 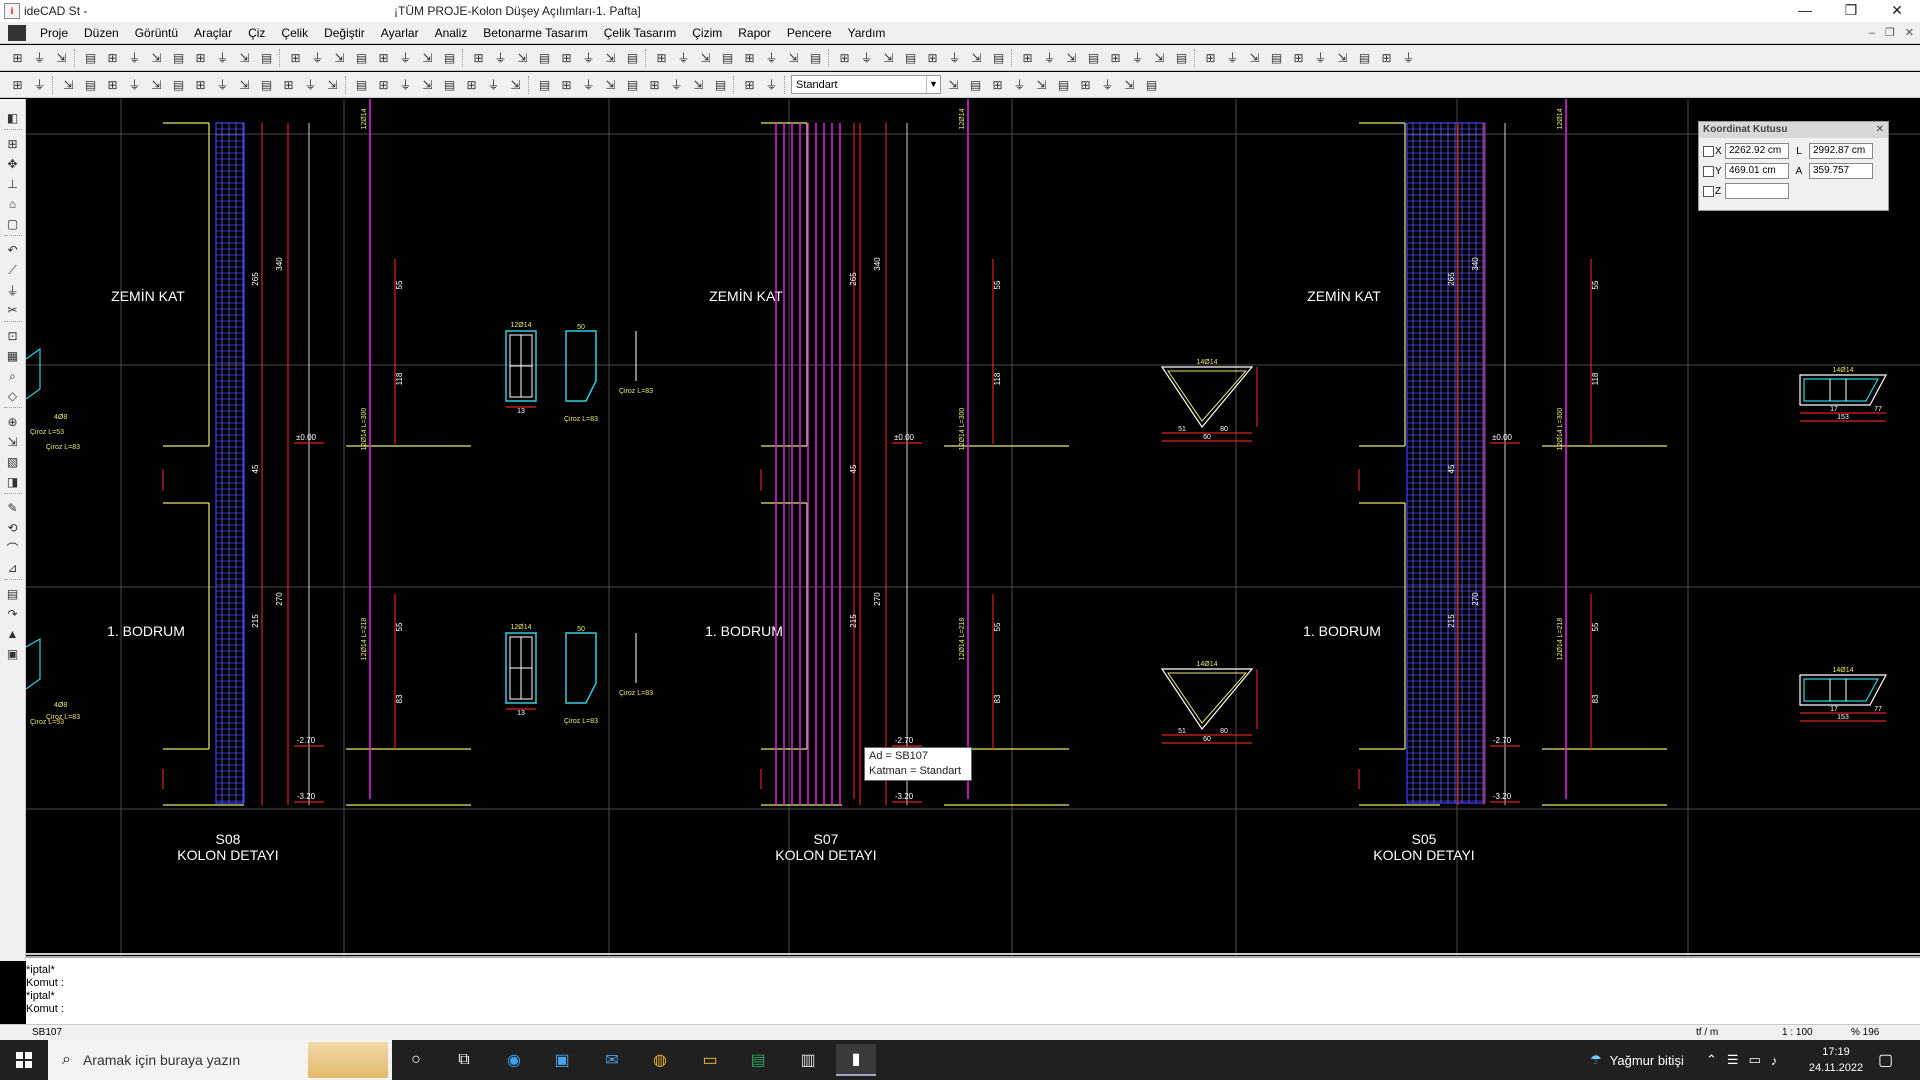 I want to click on doc-restore-button: ❐, so click(x=1890, y=33).